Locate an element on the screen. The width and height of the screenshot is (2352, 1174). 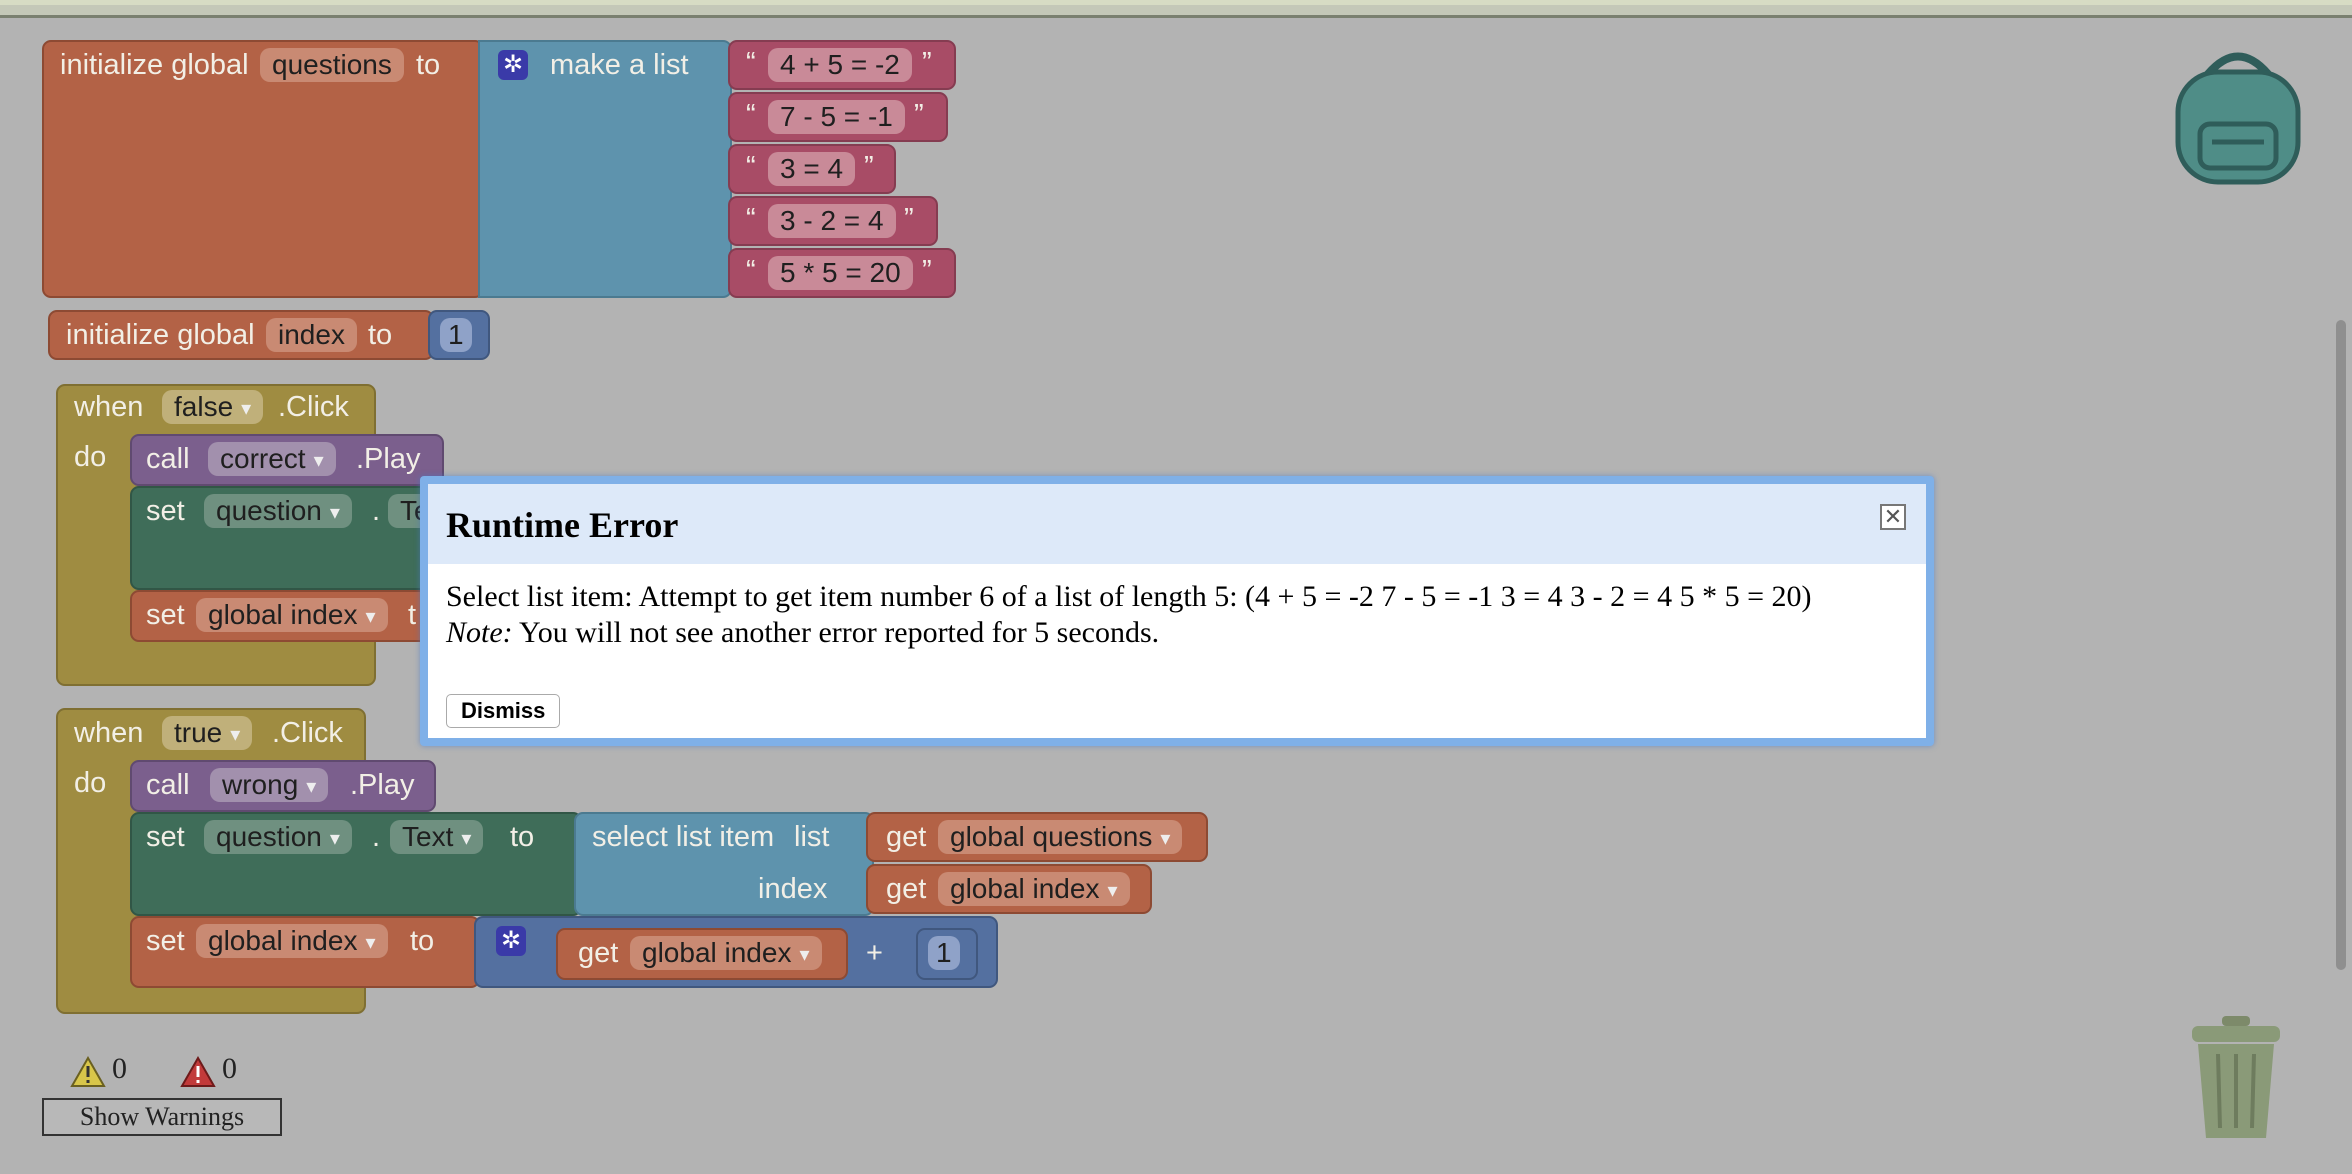
component-dropdown-wrong: wrong ▾ is located at coordinates (269, 785).